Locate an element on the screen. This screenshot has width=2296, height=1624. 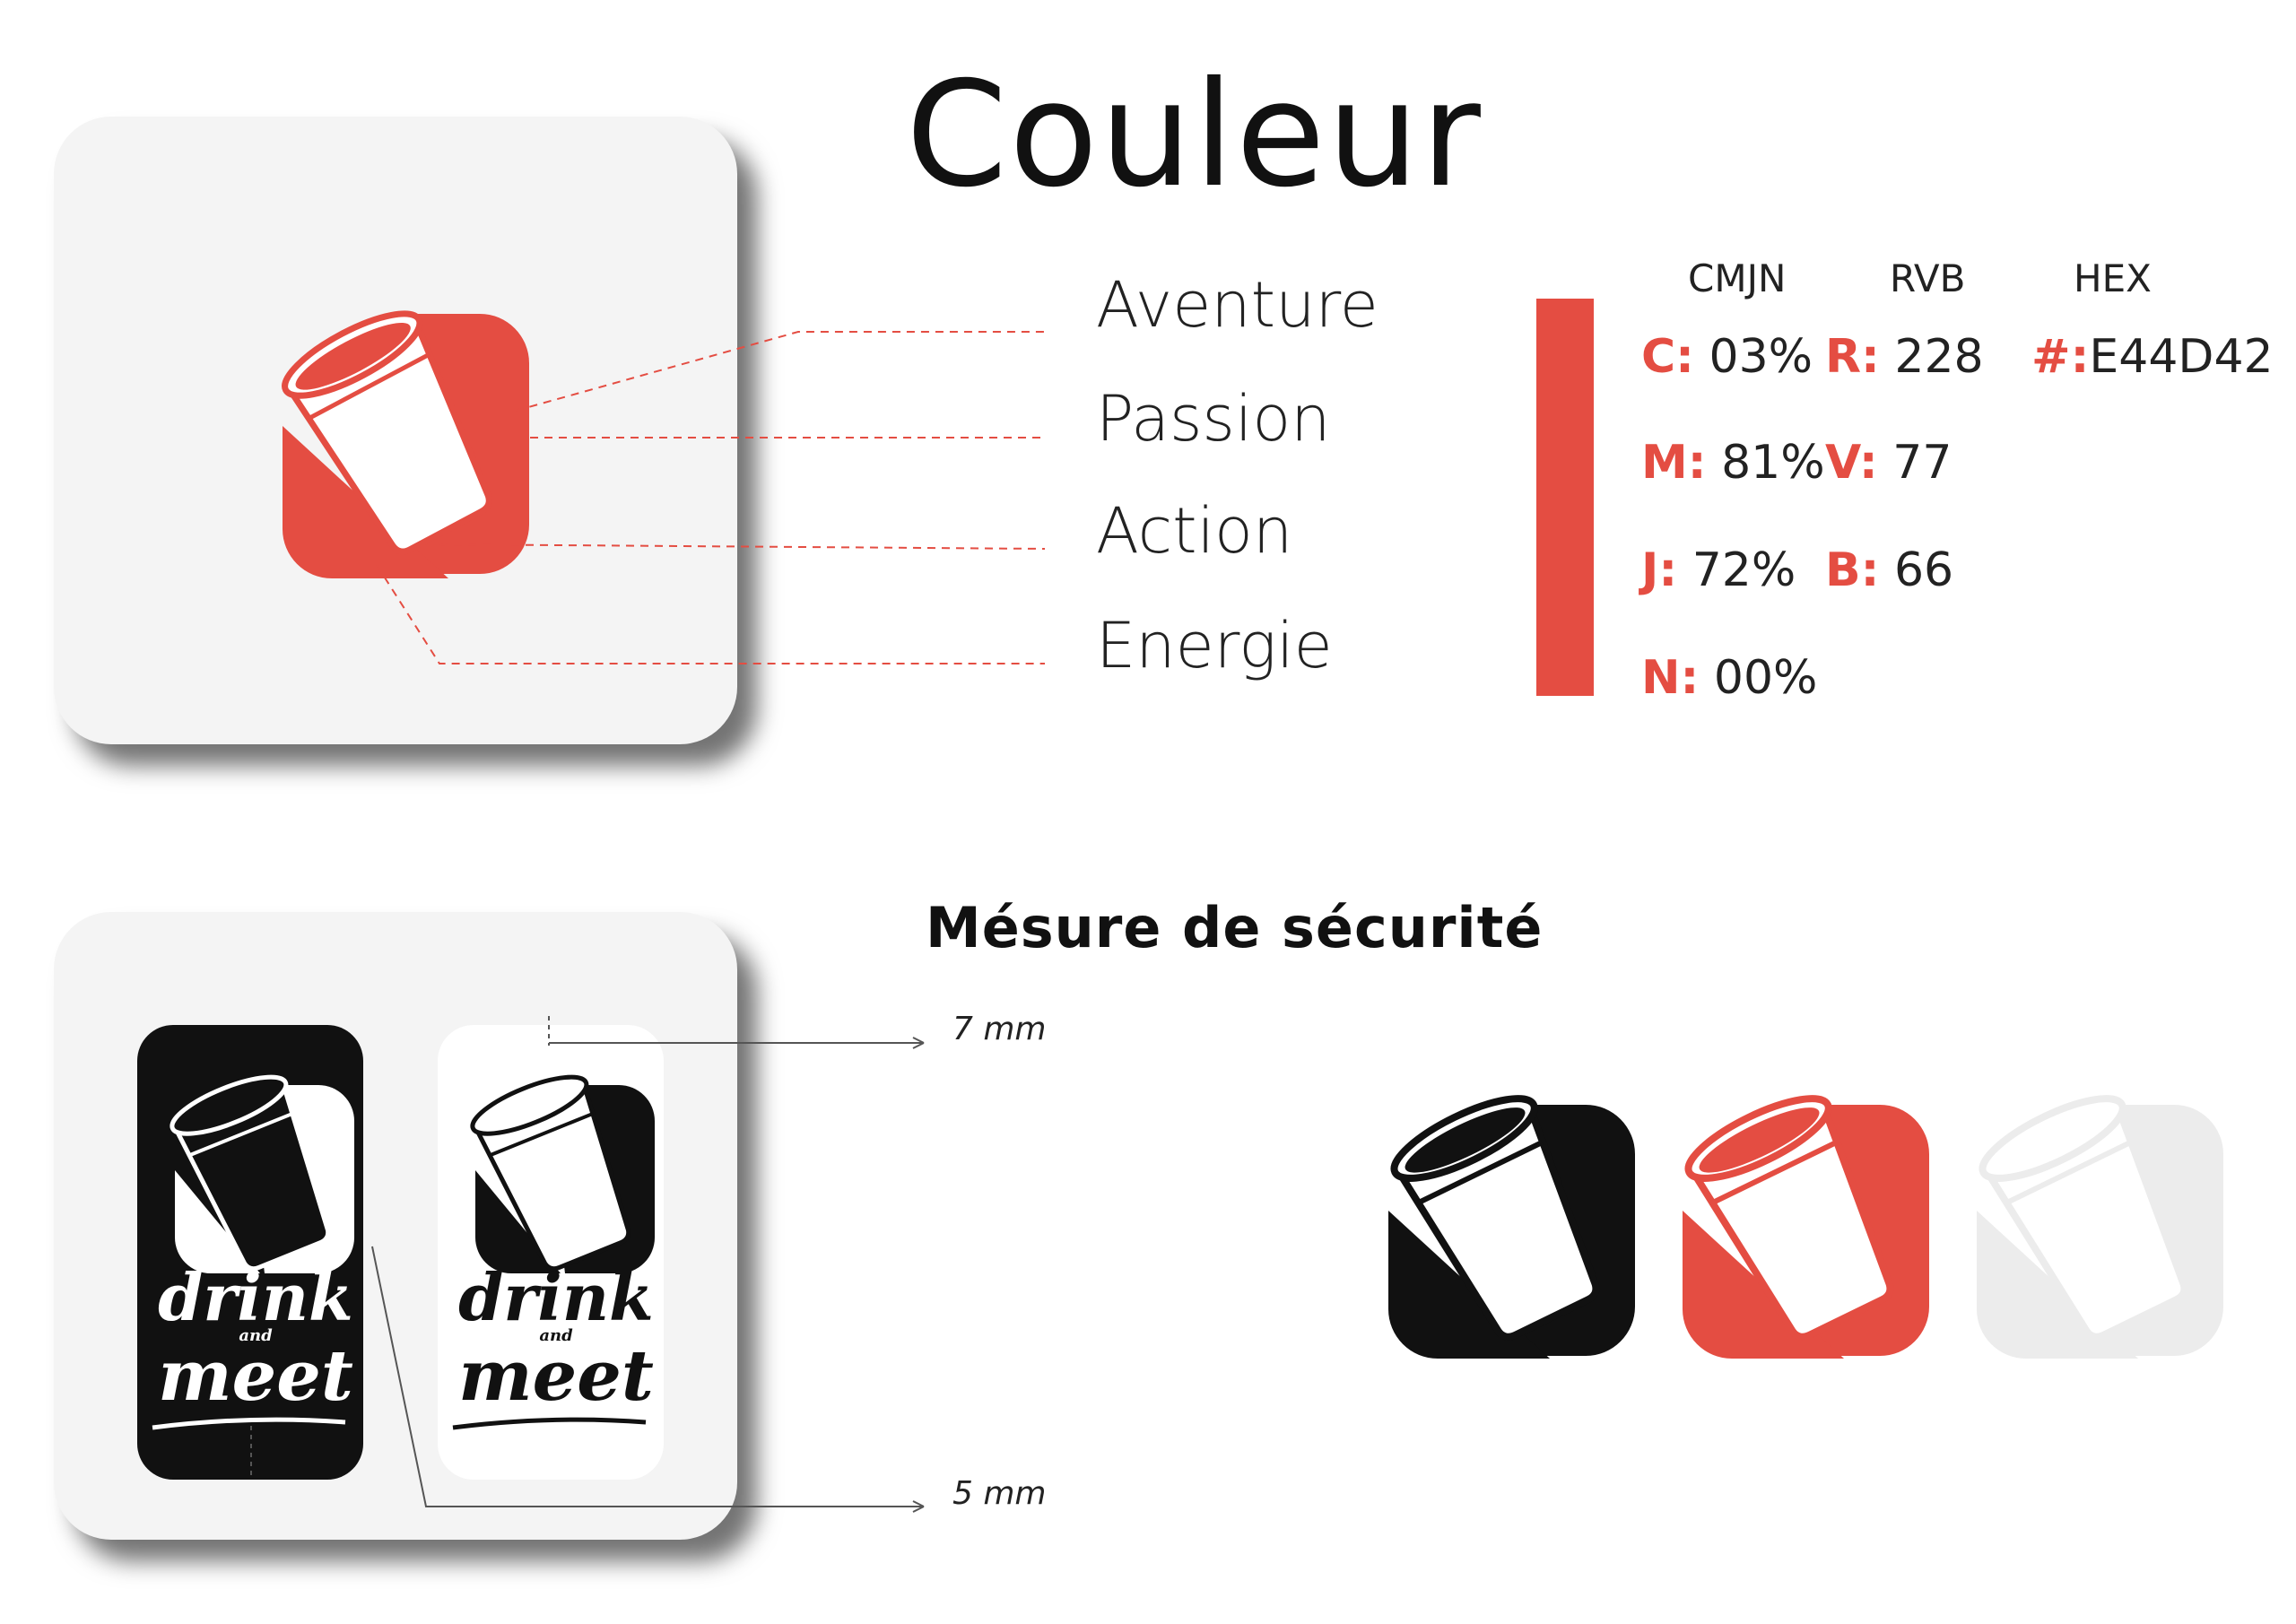
cup-logo-icon-black is located at coordinates (562, 1173).